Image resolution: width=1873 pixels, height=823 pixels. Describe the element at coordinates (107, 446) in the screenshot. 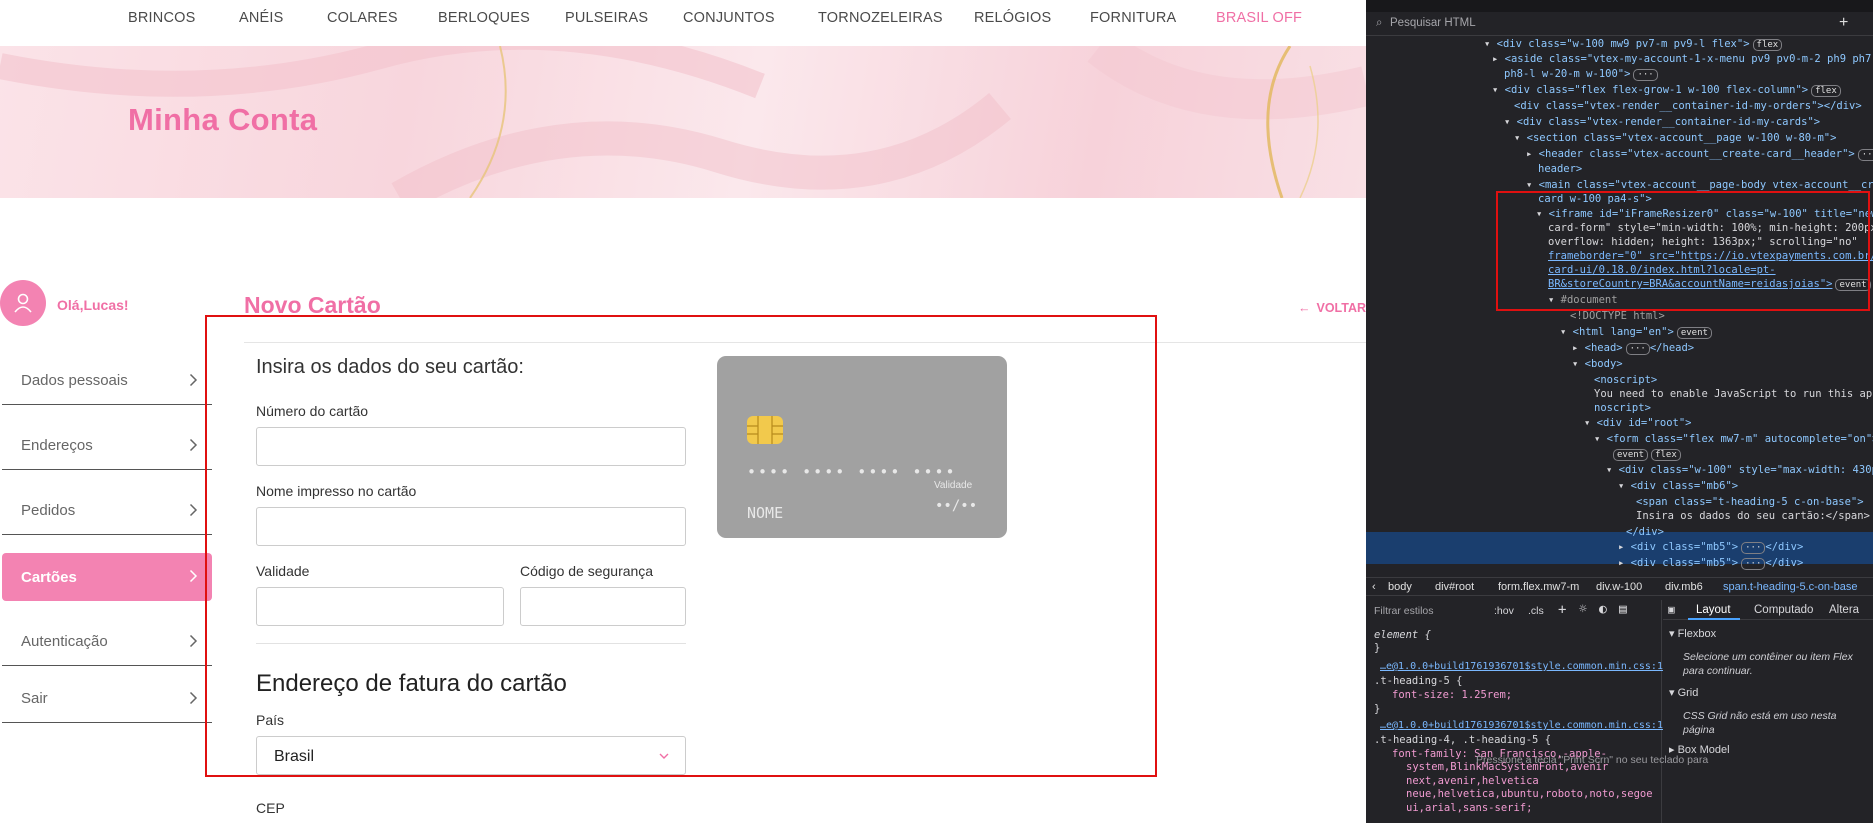

I see `menu-item-enderecos: Endereços` at that location.